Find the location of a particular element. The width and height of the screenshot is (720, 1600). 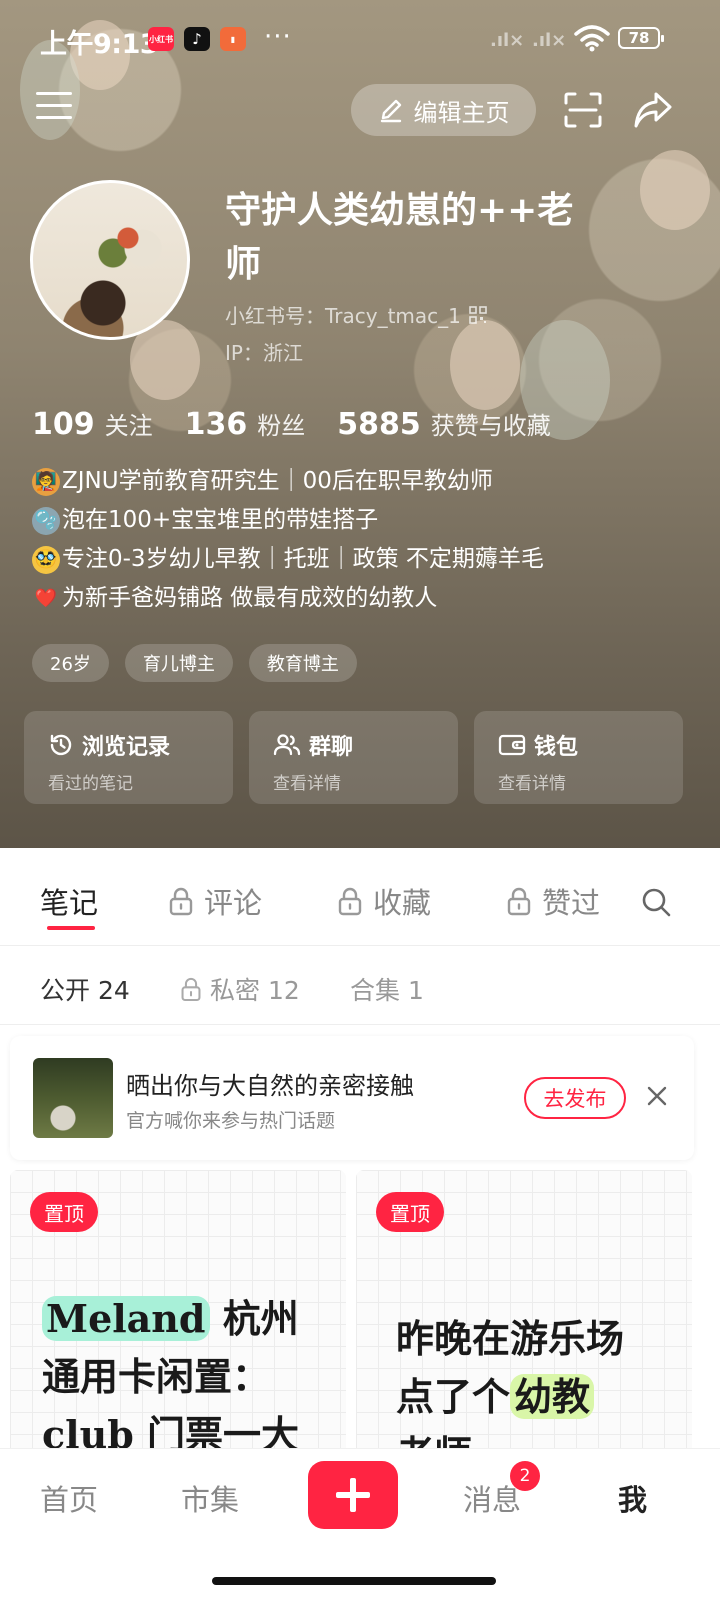

promo-title: 晒出你与大自然的亲密接触 is located at coordinates (270, 1086).